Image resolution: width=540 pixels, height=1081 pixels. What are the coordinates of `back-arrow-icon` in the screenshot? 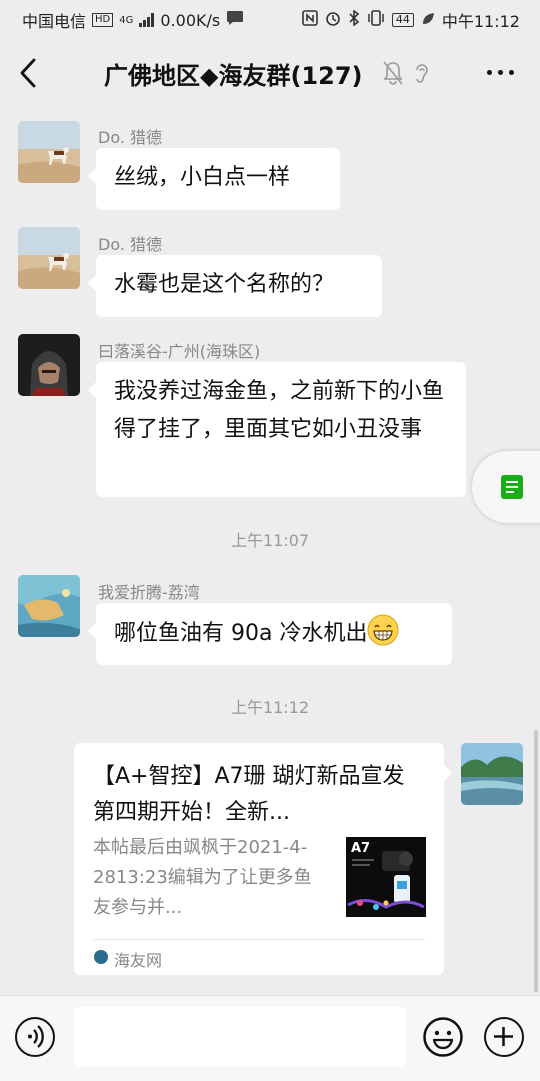 It's located at (28, 73).